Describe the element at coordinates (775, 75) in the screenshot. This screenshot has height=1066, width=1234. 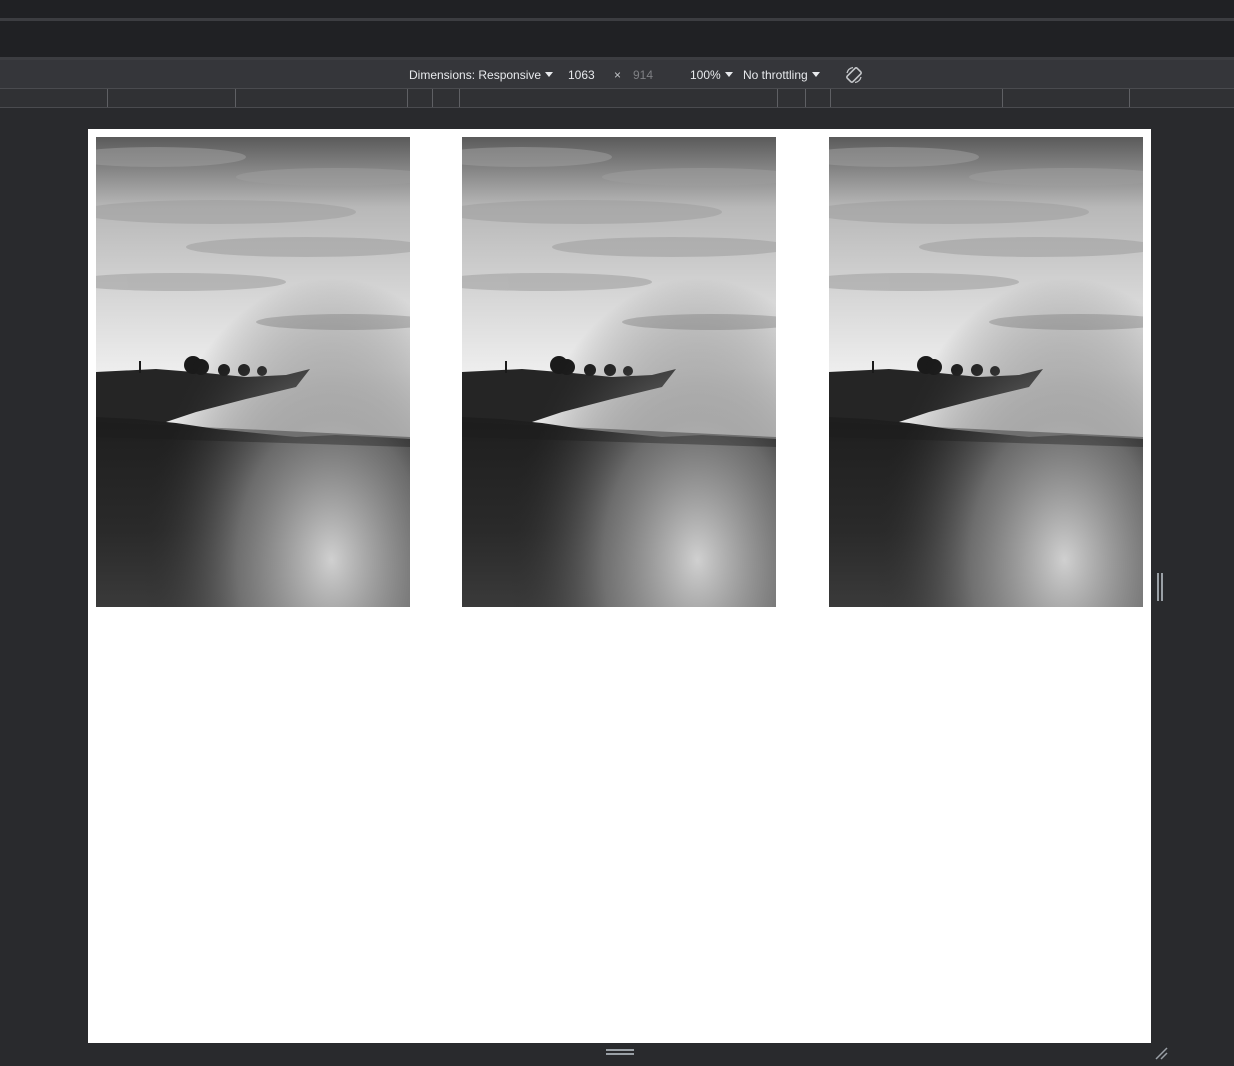
I see `throttling-label: No throttling` at that location.